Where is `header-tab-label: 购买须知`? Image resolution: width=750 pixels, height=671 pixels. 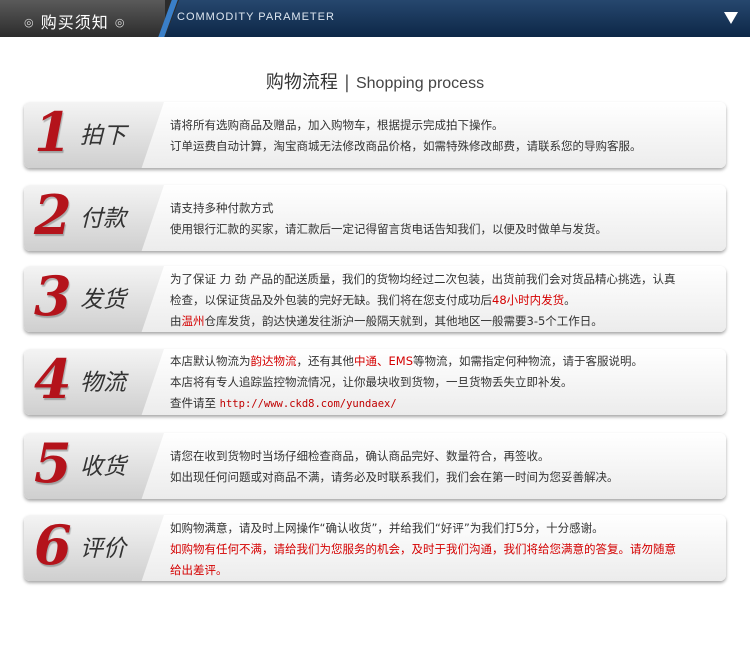
header-tab-label: 购买须知 is located at coordinates (74, 22).